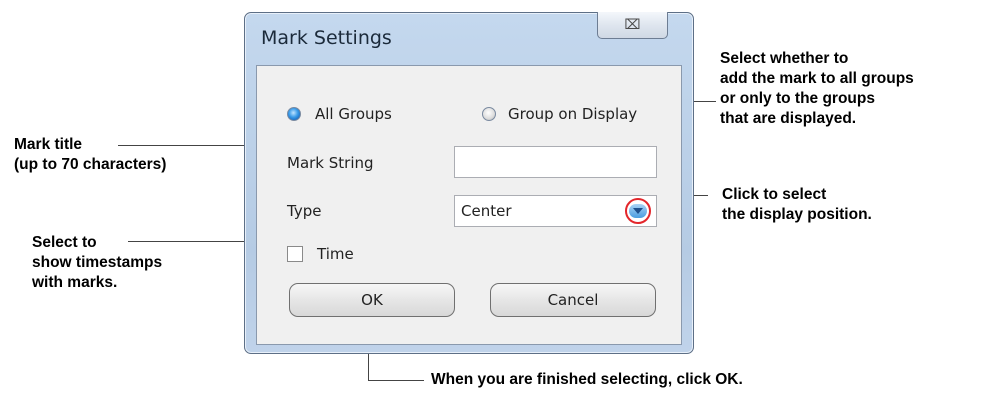  I want to click on chevron-down-glyph, so click(638, 211).